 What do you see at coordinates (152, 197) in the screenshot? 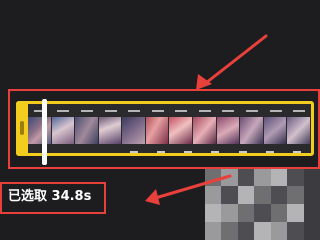
I see `arrowhead-duration-icon` at bounding box center [152, 197].